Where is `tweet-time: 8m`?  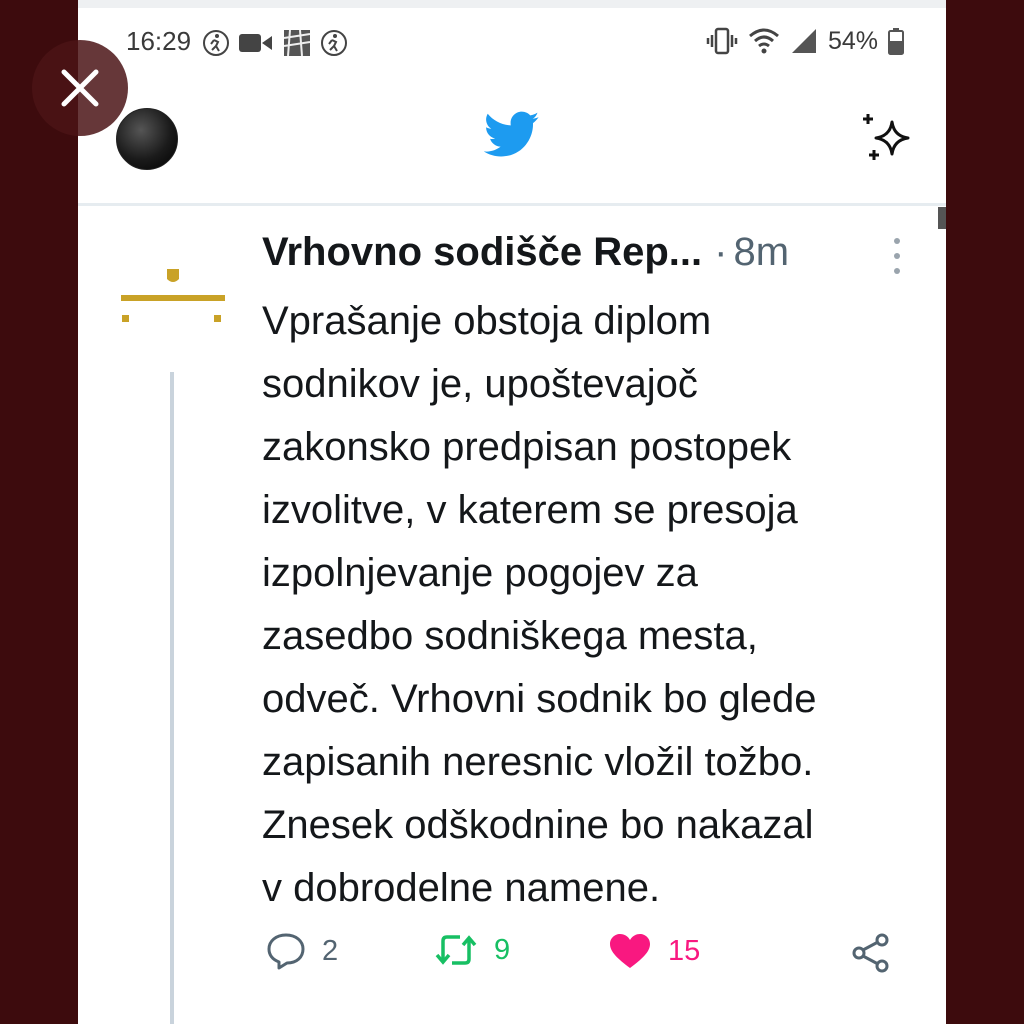
tweet-time: 8m is located at coordinates (761, 252).